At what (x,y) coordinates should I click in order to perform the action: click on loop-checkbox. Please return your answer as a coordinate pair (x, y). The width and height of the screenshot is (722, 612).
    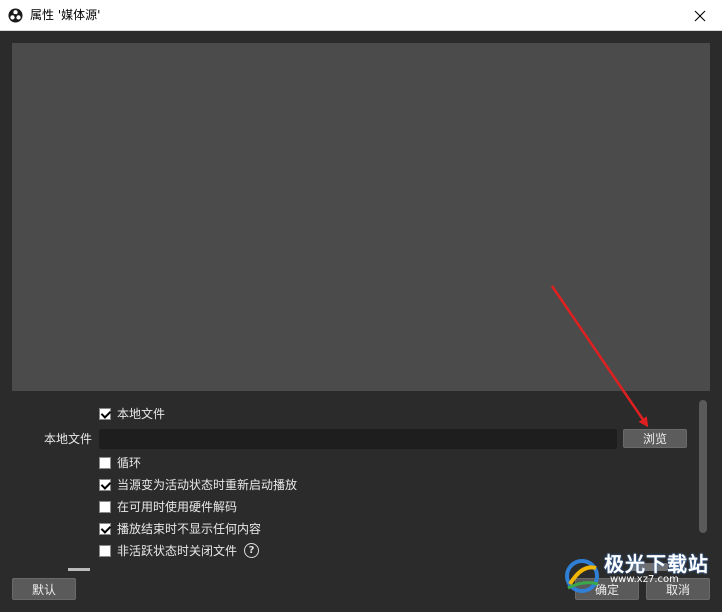
    Looking at the image, I should click on (105, 463).